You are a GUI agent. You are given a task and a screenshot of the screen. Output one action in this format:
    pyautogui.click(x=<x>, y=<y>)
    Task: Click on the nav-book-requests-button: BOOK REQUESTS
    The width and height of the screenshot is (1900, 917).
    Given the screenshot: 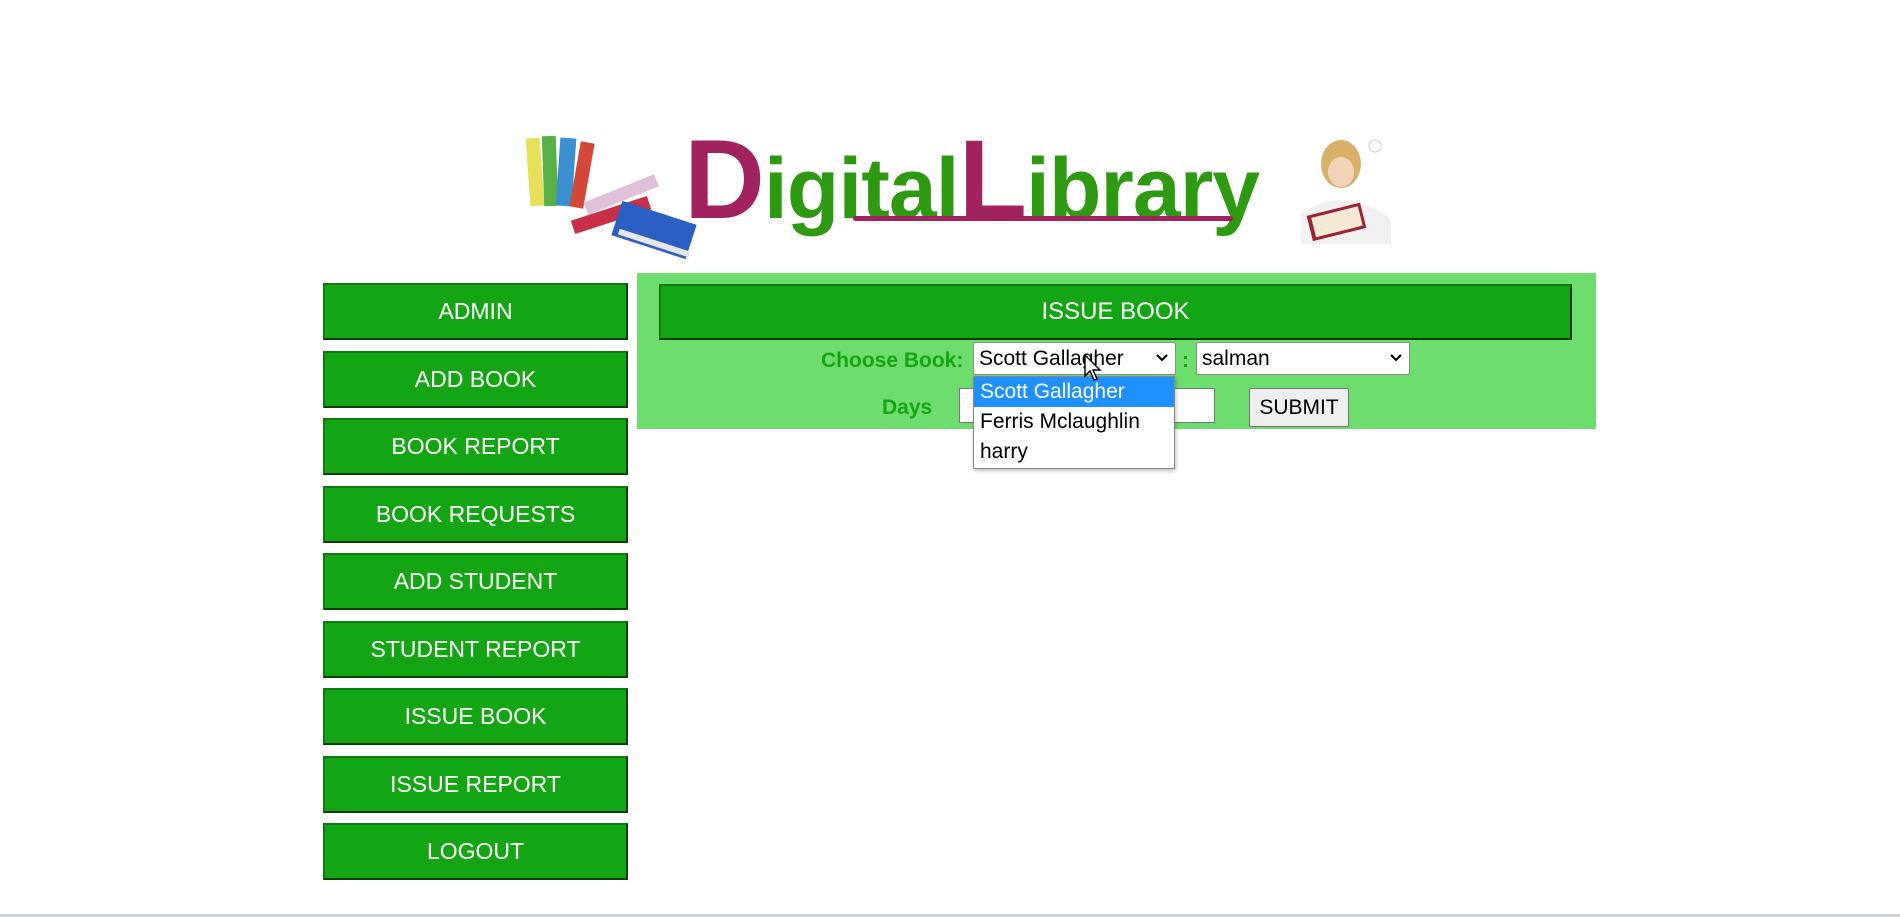 What is the action you would take?
    pyautogui.click(x=475, y=514)
    